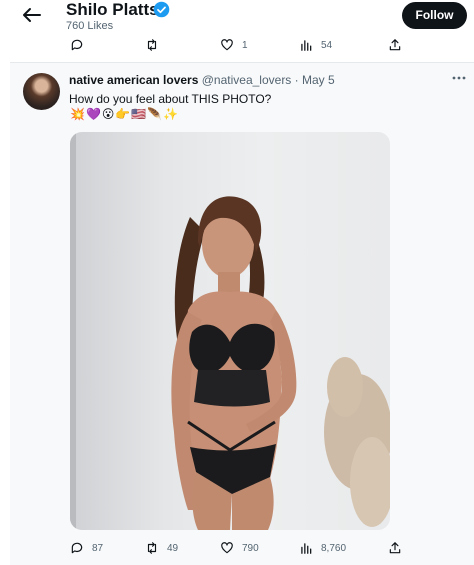 The width and height of the screenshot is (474, 565). What do you see at coordinates (133, 80) in the screenshot?
I see `tweet-display-name: native american lovers` at bounding box center [133, 80].